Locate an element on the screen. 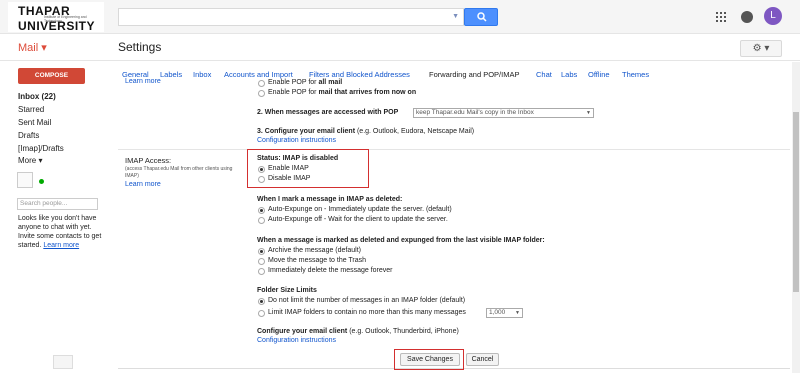 The image size is (800, 373). enable-imap-radio is located at coordinates (261, 169).